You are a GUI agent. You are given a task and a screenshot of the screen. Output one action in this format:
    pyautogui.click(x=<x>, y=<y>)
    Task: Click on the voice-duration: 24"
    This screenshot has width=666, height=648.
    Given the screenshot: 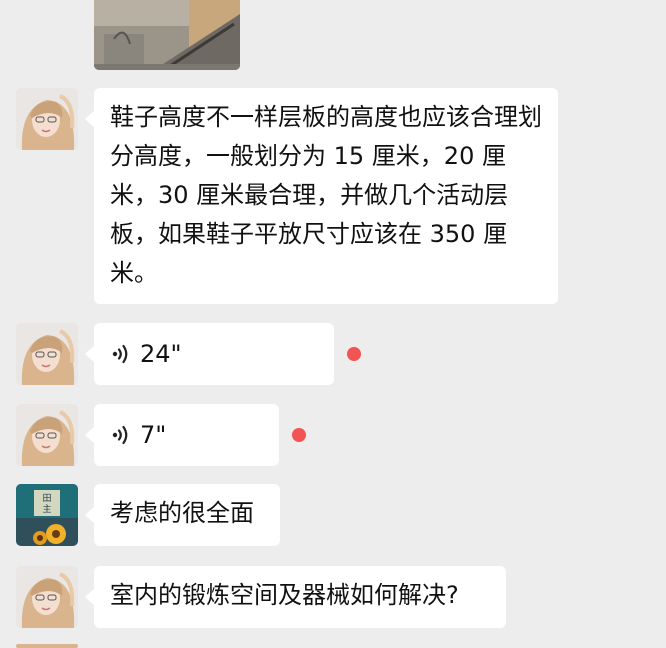 What is the action you would take?
    pyautogui.click(x=161, y=353)
    